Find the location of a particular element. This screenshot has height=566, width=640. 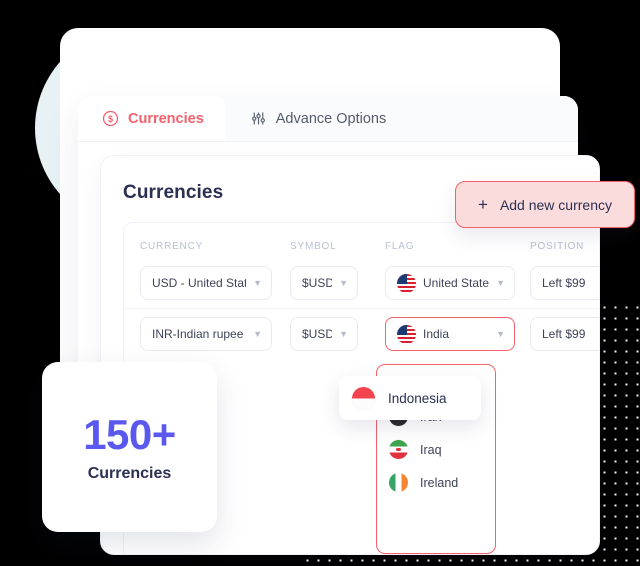

flag-select-value: United States is located at coordinates (456, 283).